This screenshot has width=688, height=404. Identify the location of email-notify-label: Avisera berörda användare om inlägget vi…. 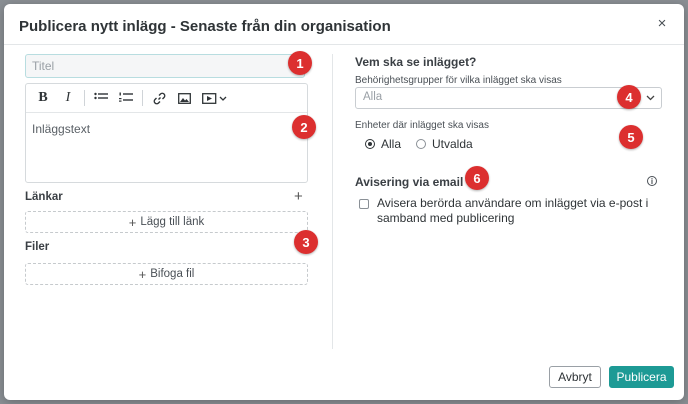
(522, 211).